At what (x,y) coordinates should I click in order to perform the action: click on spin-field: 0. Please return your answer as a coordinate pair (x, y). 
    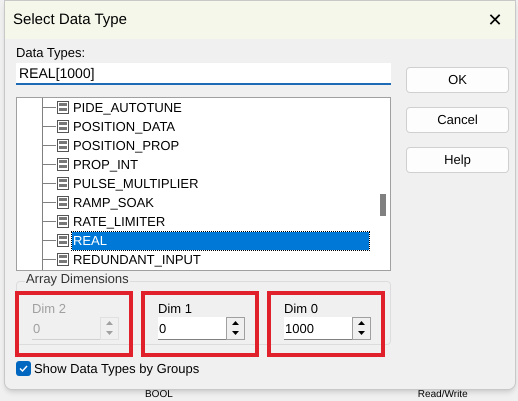
    Looking at the image, I should click on (192, 328).